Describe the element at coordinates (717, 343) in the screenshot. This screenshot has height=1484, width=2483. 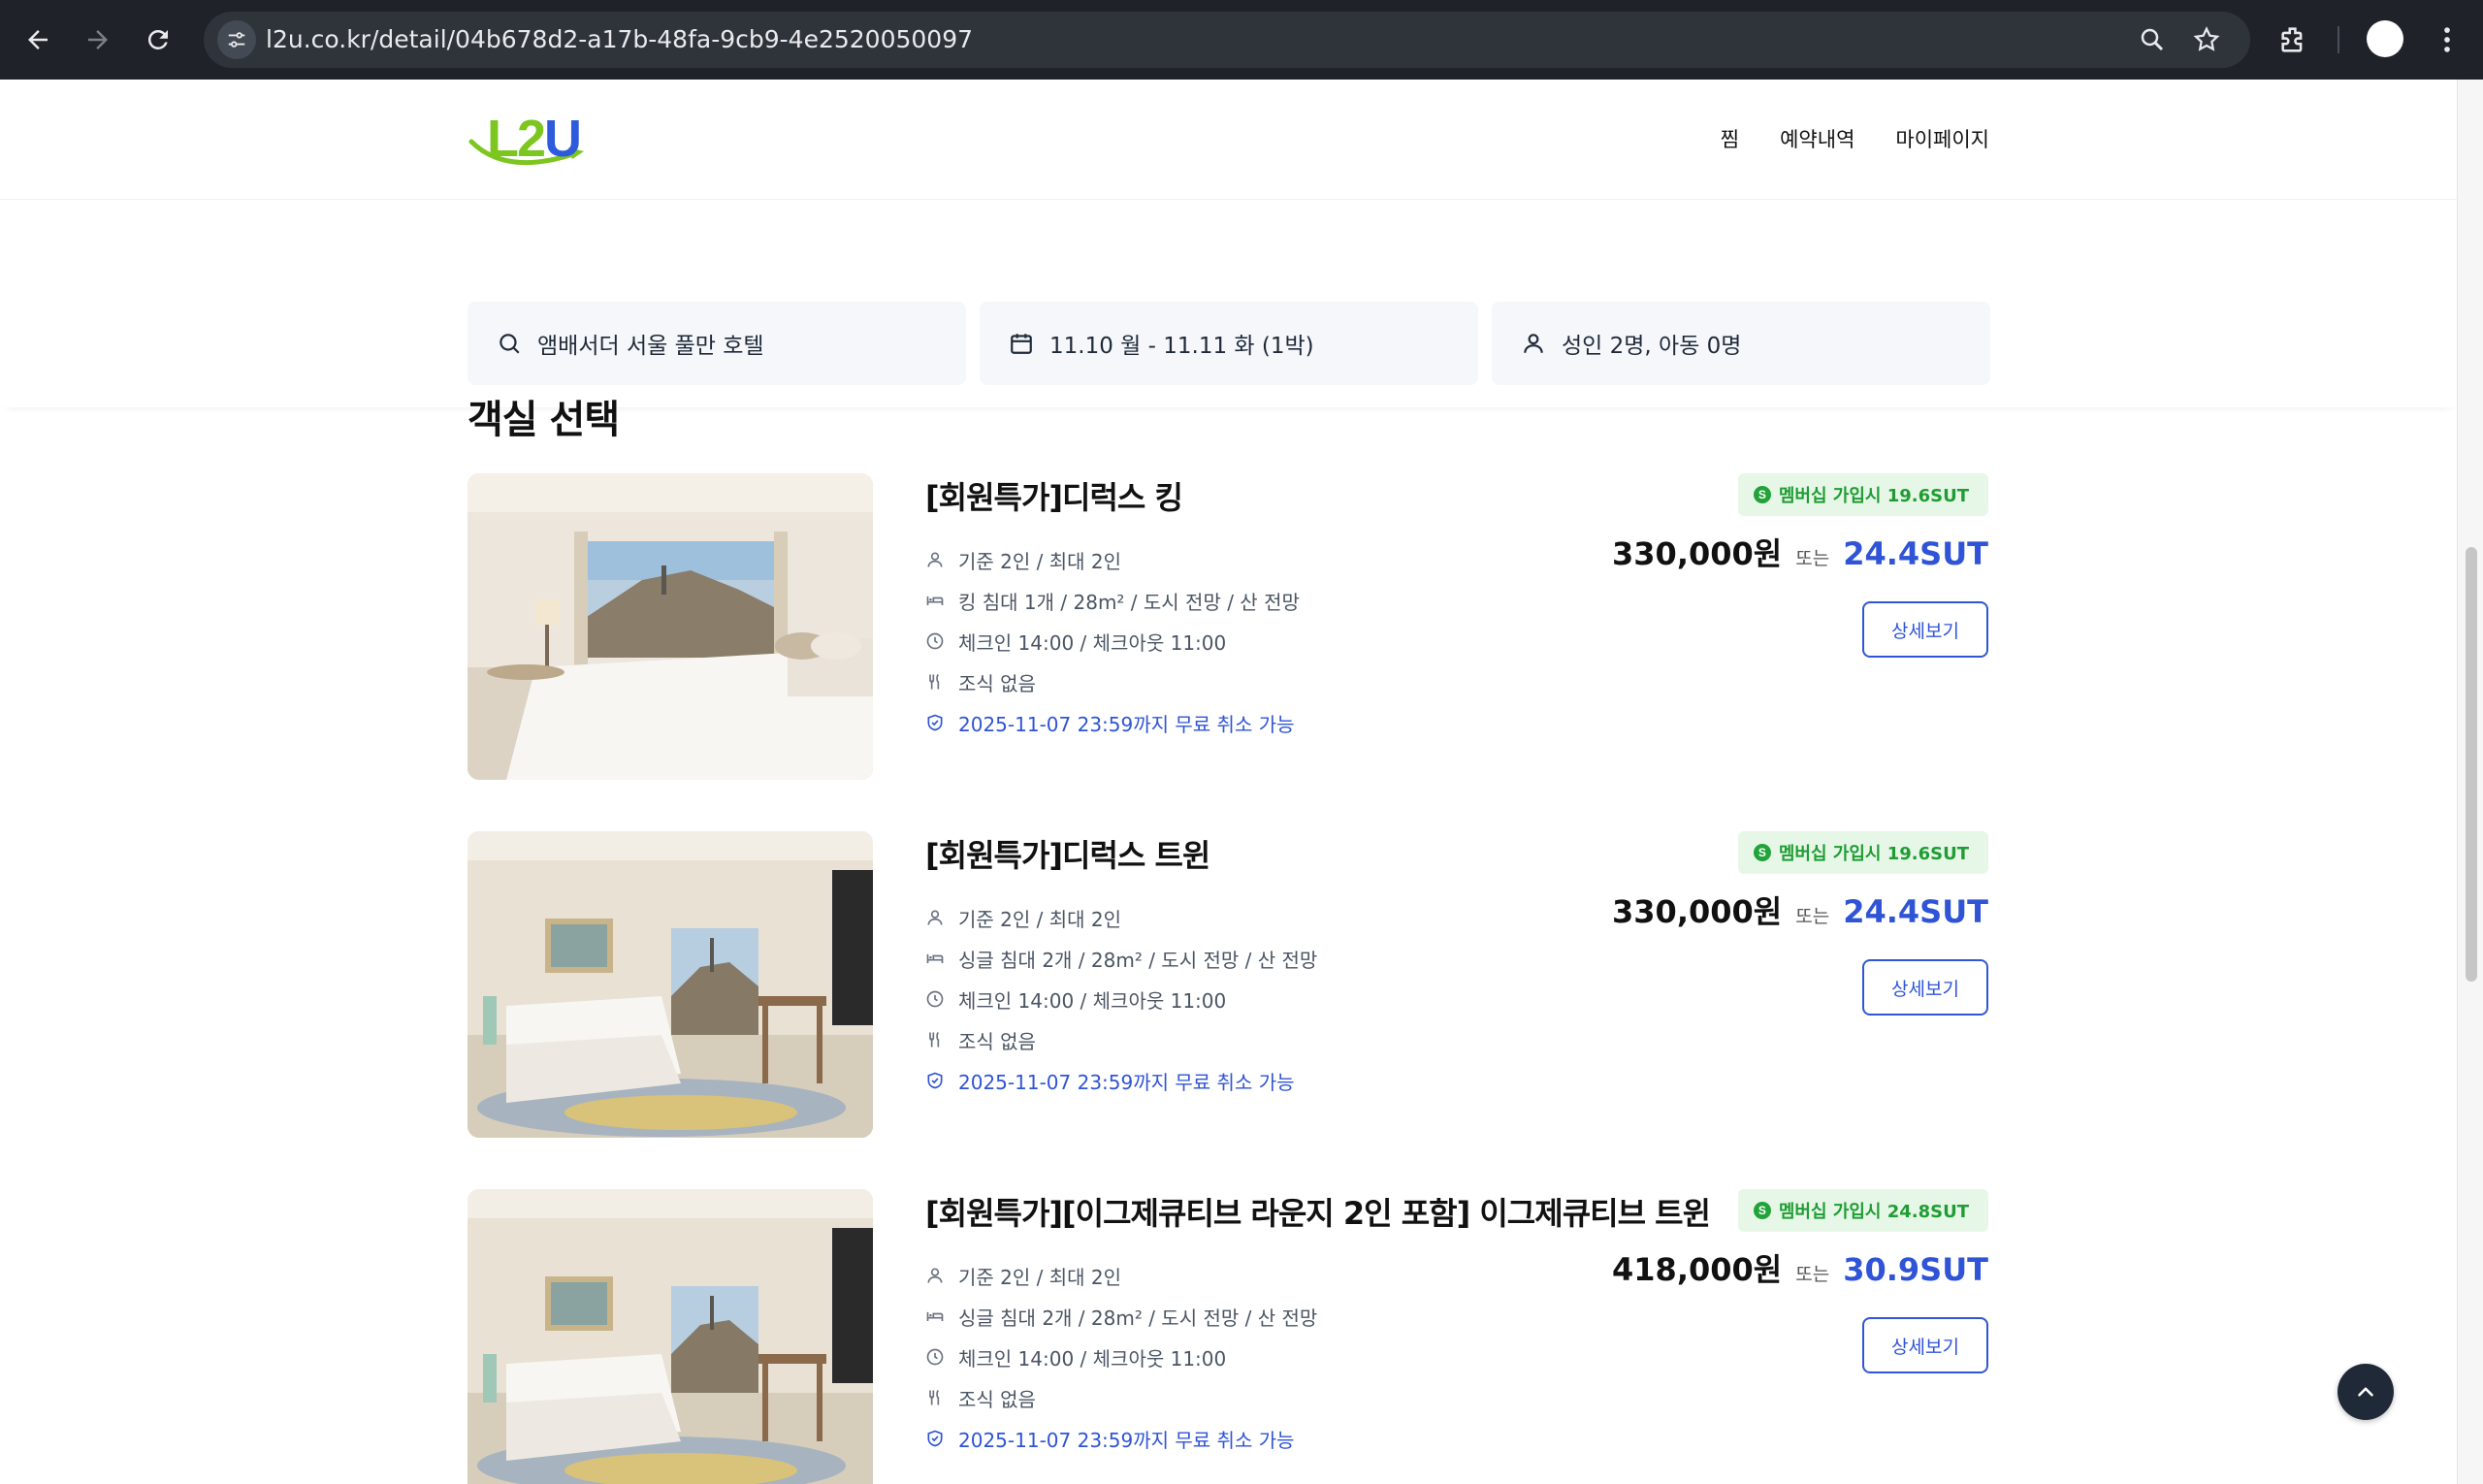
I see `hotel-search-field: 앰배서더 서울 풀만 호텔` at that location.